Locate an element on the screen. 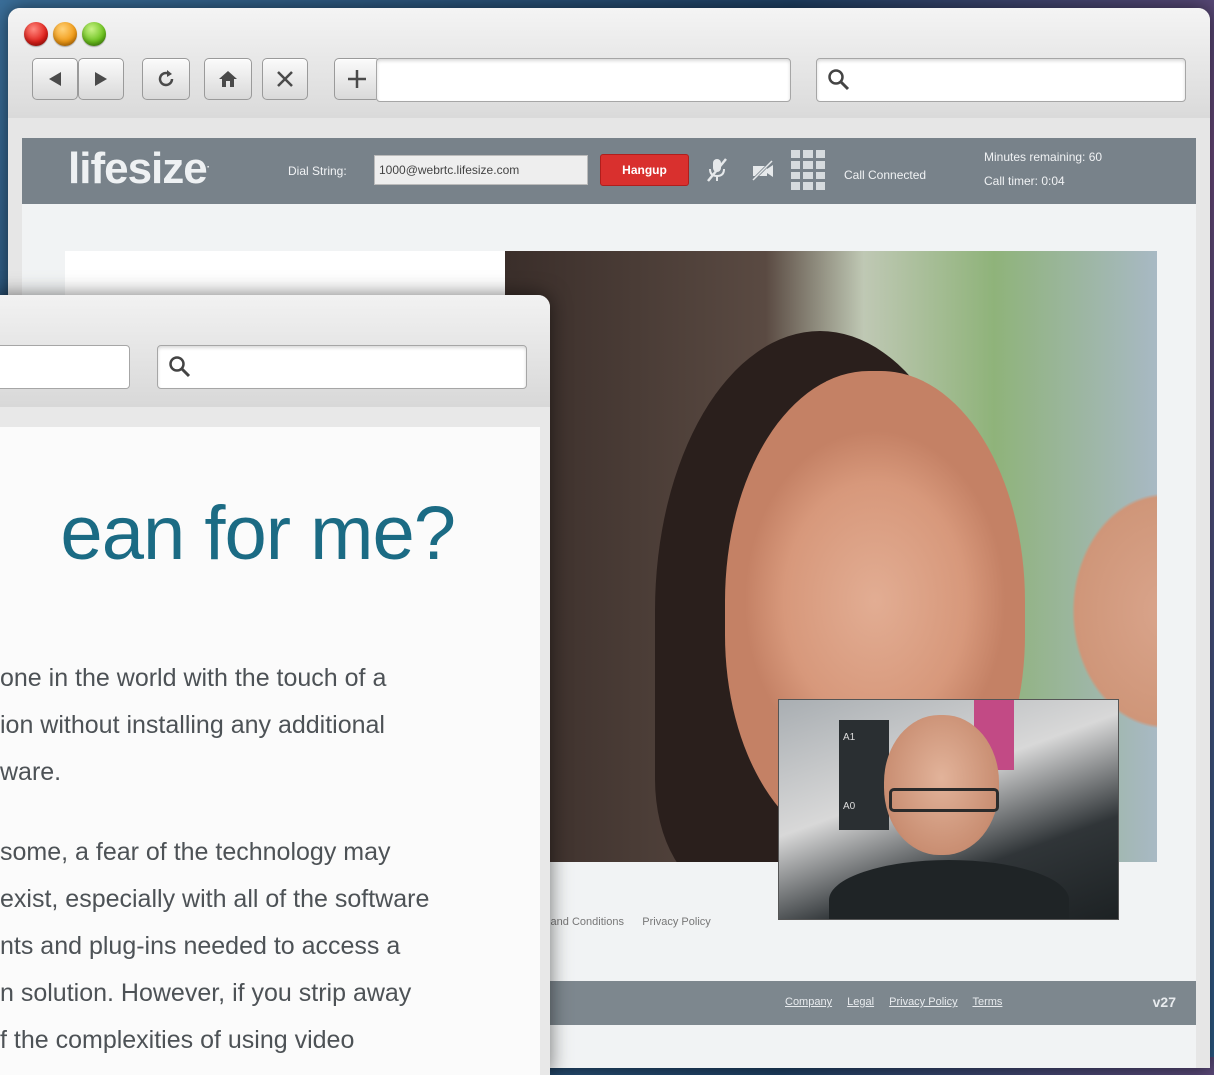 The image size is (1214, 1075). forward-button is located at coordinates (101, 79).